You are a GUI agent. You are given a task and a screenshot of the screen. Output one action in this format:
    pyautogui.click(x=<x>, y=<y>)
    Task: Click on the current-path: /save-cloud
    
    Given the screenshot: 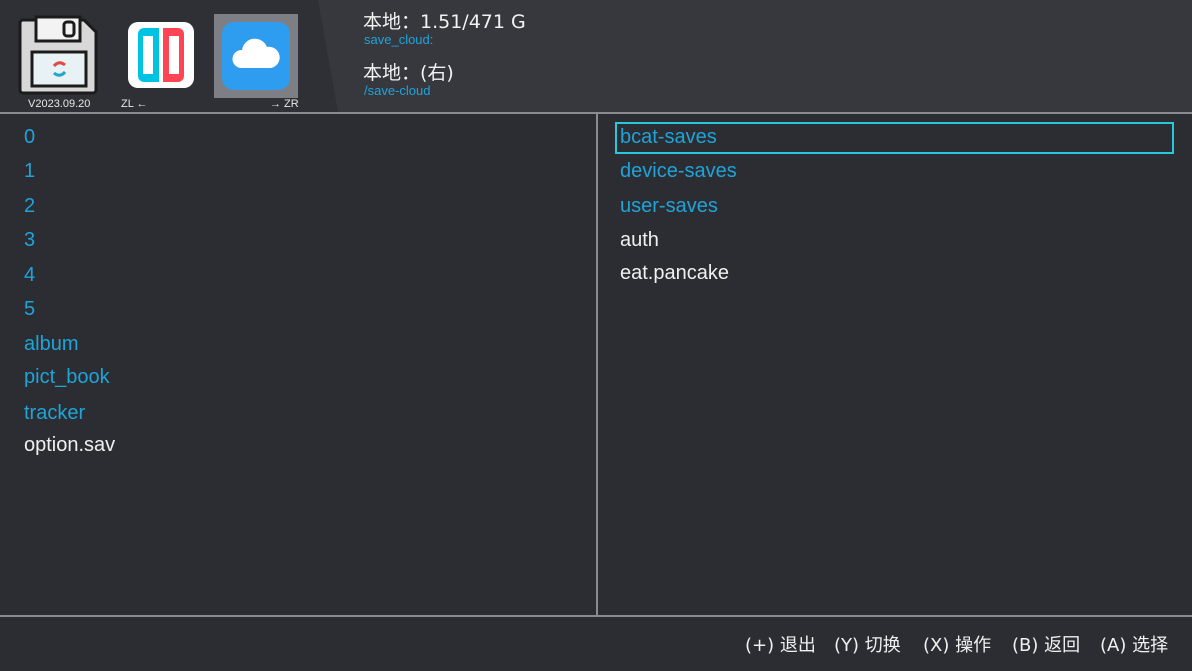 What is the action you would take?
    pyautogui.click(x=397, y=90)
    